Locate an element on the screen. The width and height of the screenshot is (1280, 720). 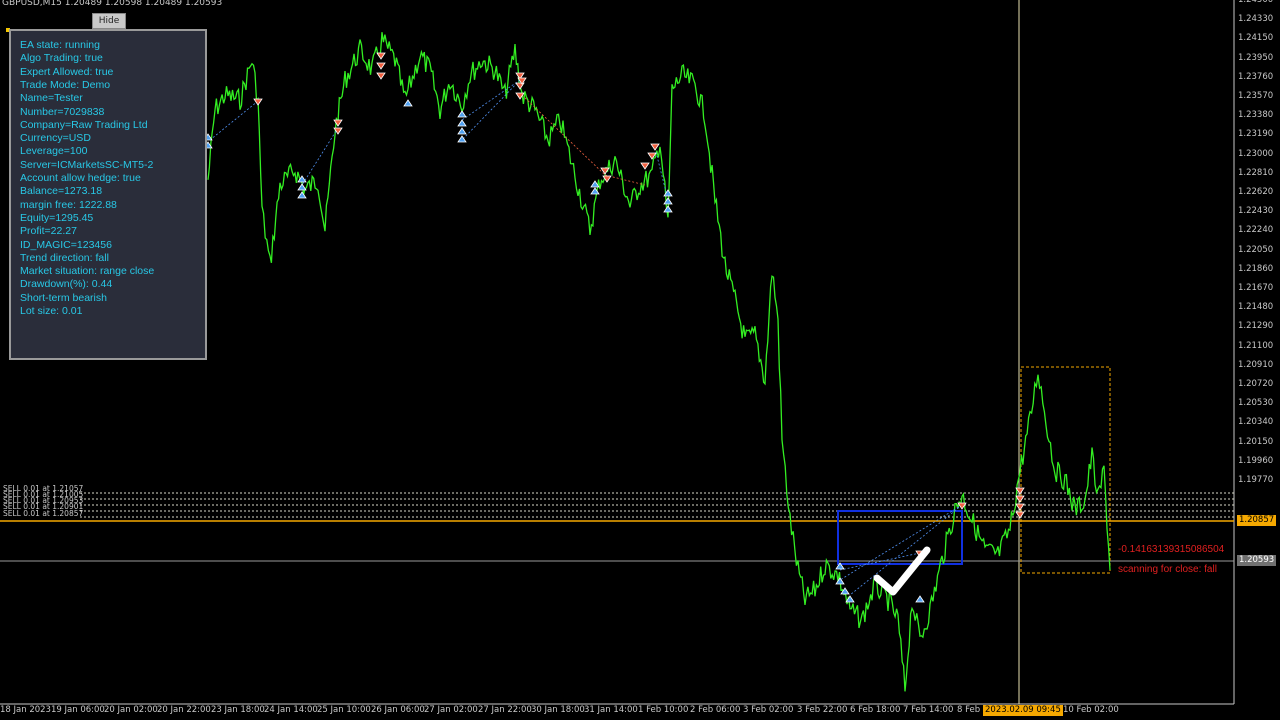
ea-panel-line: Currency=USD is located at coordinates (55, 138).